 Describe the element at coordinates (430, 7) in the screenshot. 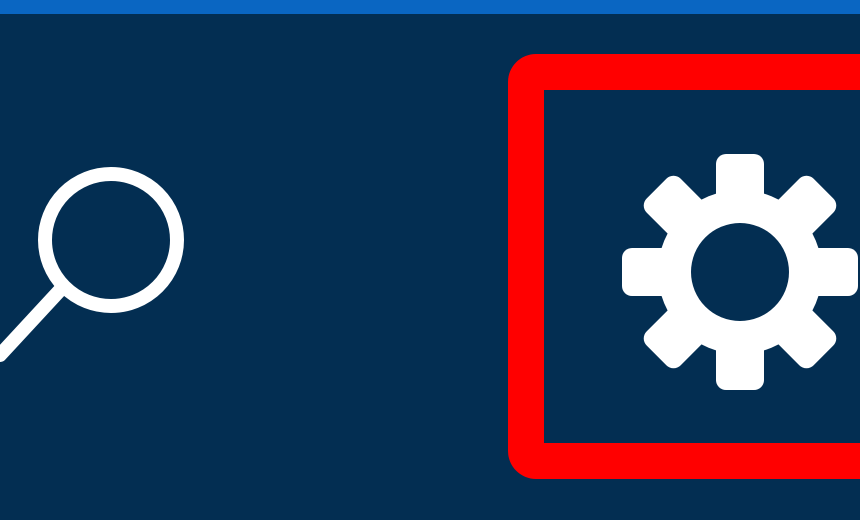

I see `top-accent-strip` at that location.